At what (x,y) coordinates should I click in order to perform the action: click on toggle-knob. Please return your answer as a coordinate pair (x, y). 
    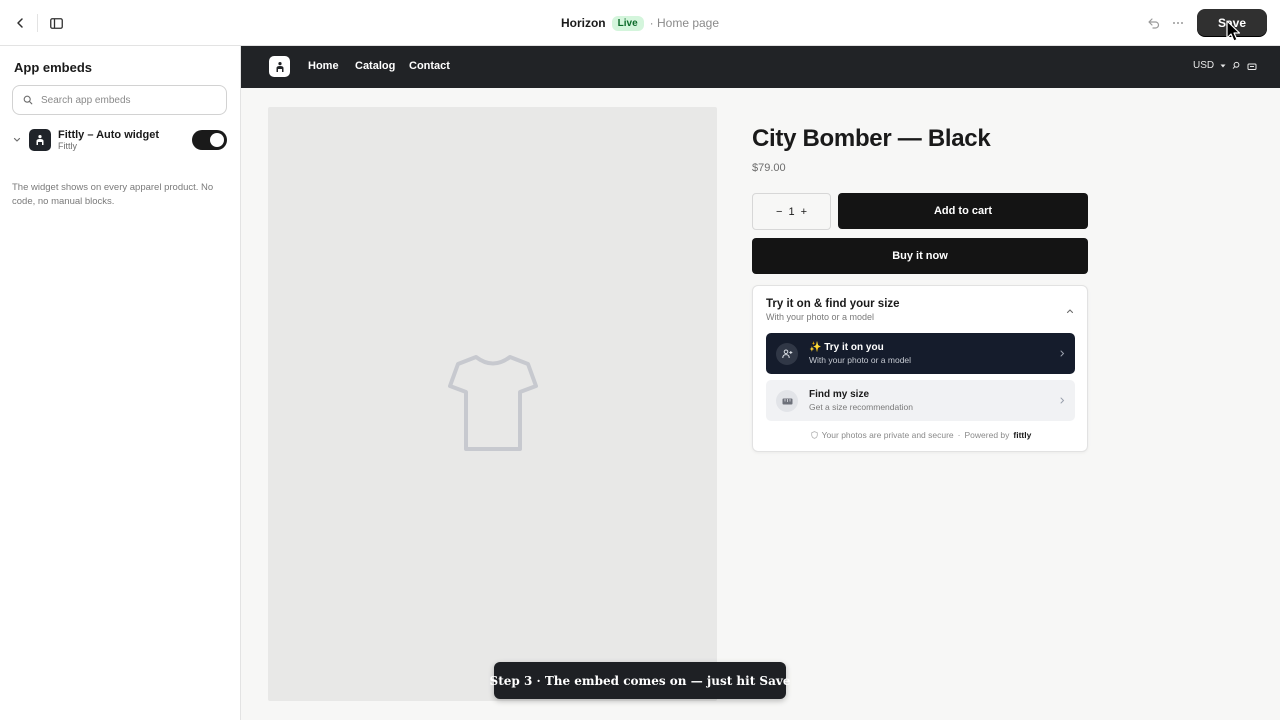
    Looking at the image, I should click on (217, 140).